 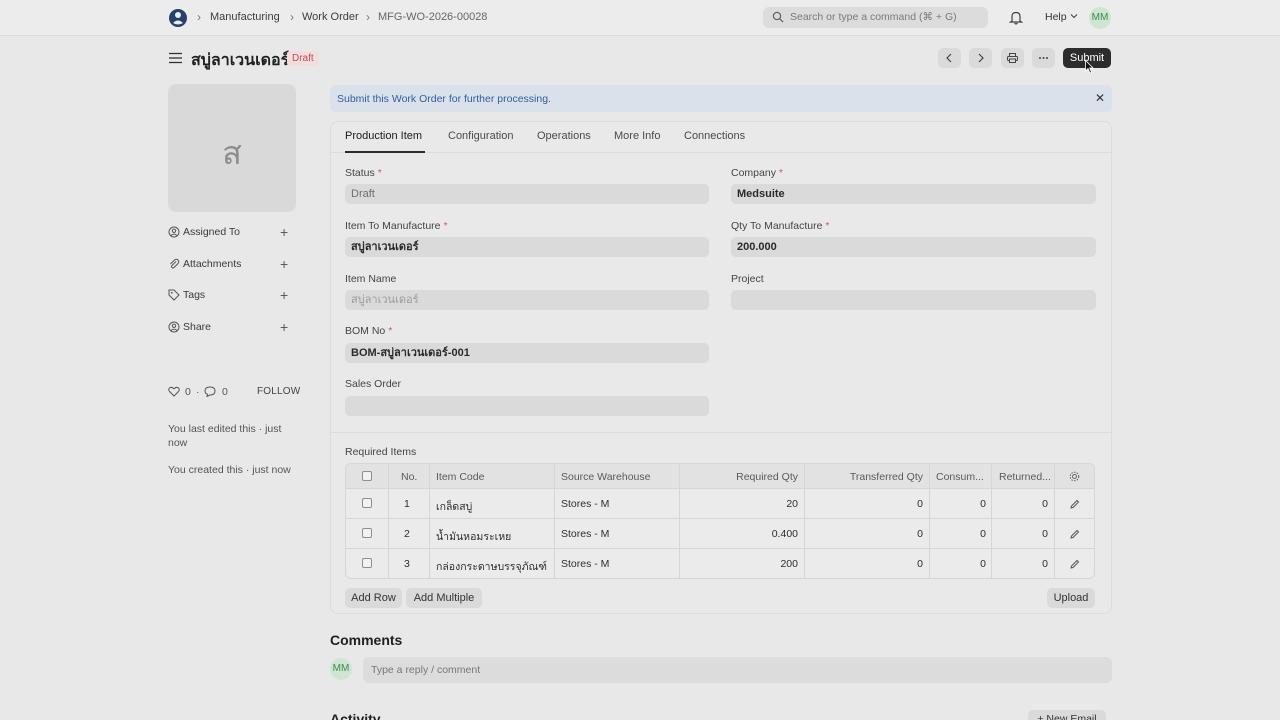 I want to click on add-attachment-plus-icon: +, so click(x=284, y=264).